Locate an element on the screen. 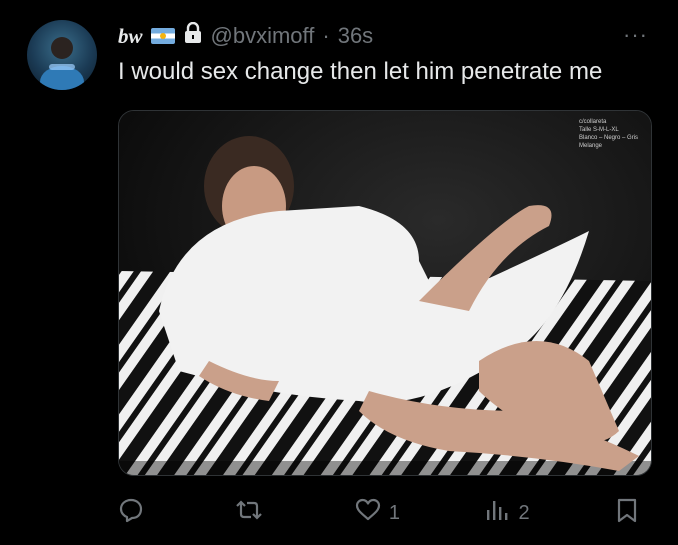 This screenshot has height=545, width=678. avatar is located at coordinates (62, 55).